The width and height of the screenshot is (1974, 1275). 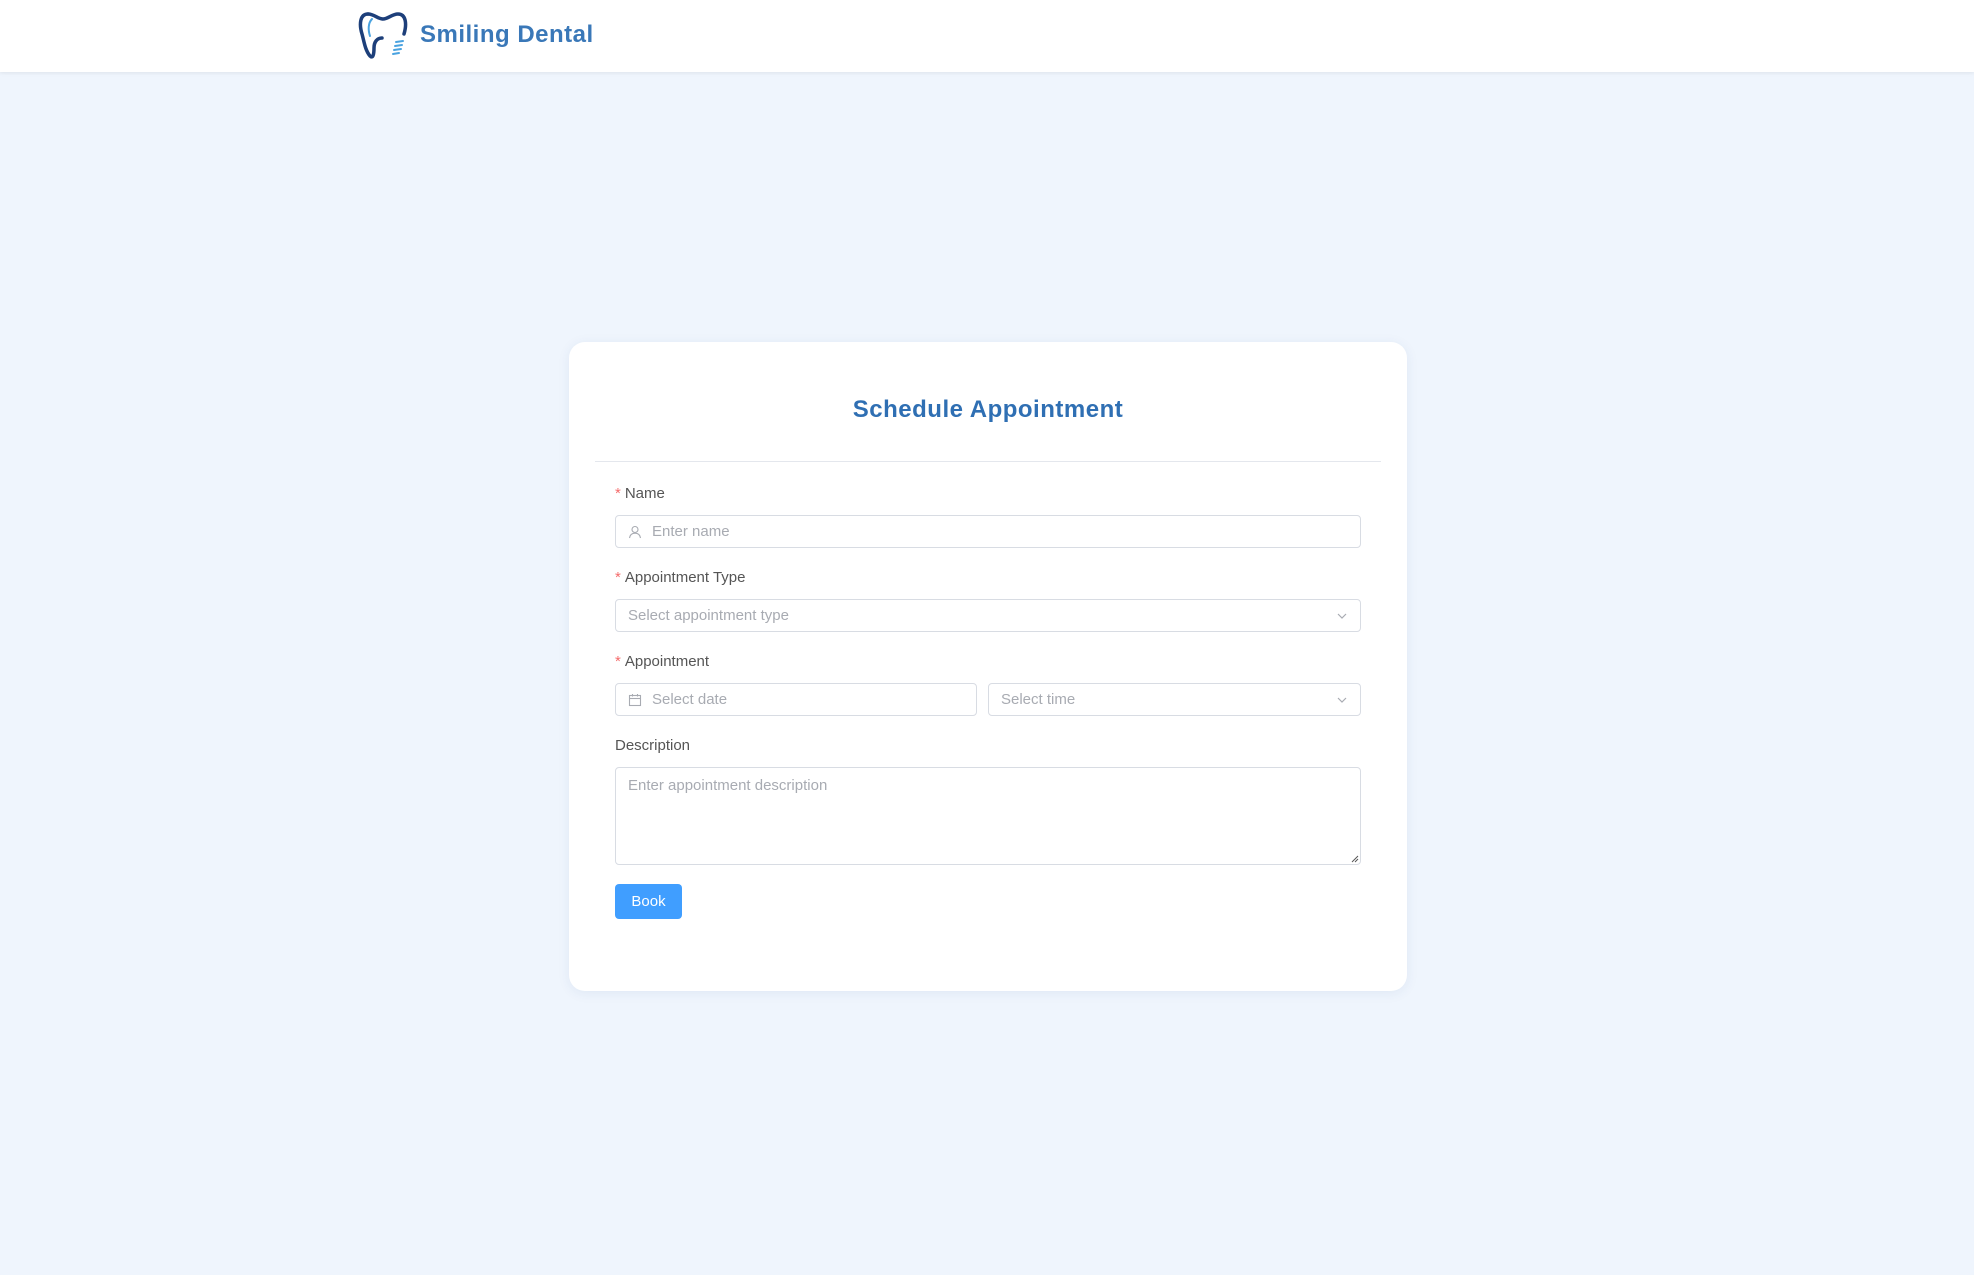 I want to click on tooth-implant-icon, so click(x=383, y=35).